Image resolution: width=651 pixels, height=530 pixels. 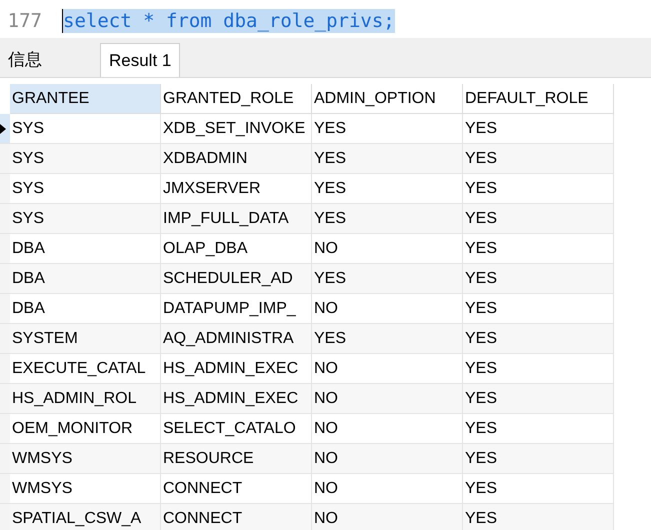 What do you see at coordinates (140, 60) in the screenshot?
I see `tab: Result 1` at bounding box center [140, 60].